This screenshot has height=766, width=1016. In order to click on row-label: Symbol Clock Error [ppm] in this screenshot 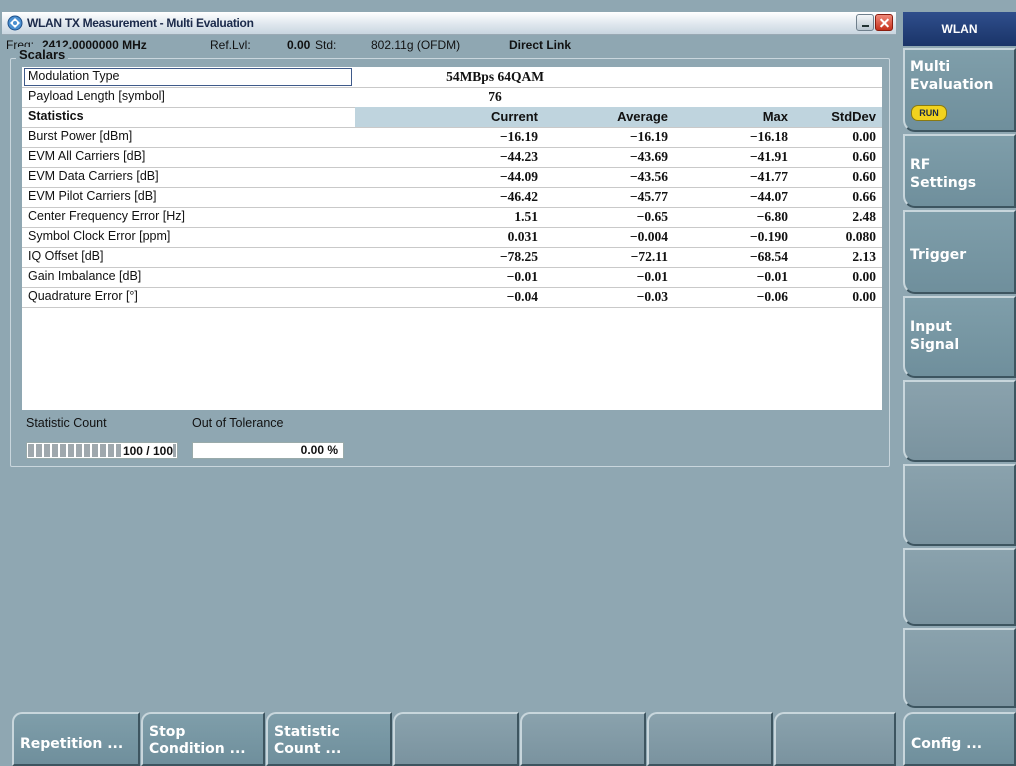, I will do `click(99, 236)`.